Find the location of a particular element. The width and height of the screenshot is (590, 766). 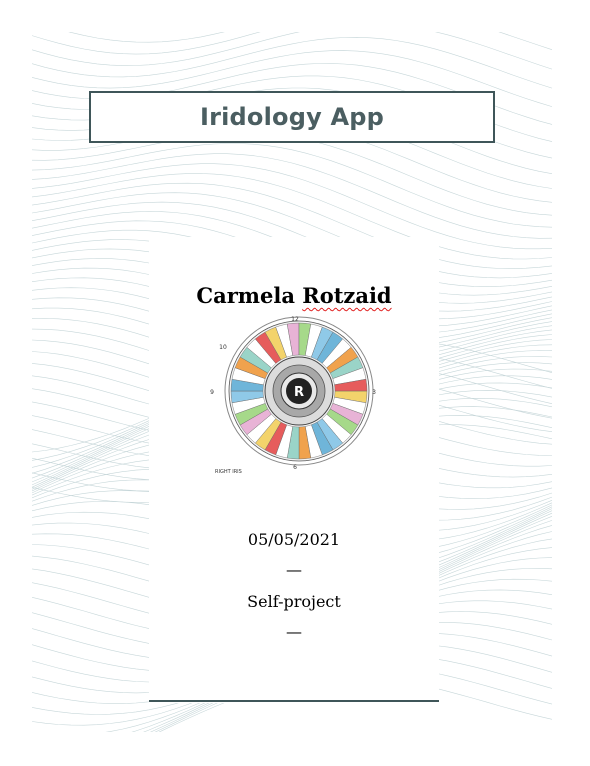

clock-number-12: 12 is located at coordinates (295, 319).